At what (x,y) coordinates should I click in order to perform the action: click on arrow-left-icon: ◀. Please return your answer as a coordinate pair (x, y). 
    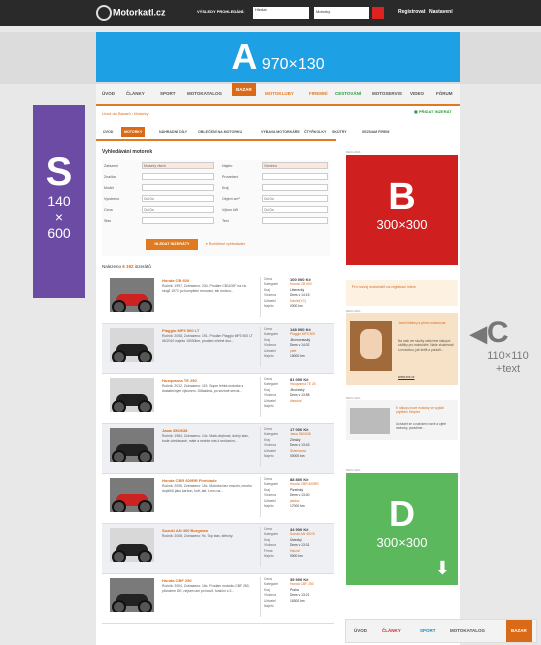
    Looking at the image, I should click on (478, 334).